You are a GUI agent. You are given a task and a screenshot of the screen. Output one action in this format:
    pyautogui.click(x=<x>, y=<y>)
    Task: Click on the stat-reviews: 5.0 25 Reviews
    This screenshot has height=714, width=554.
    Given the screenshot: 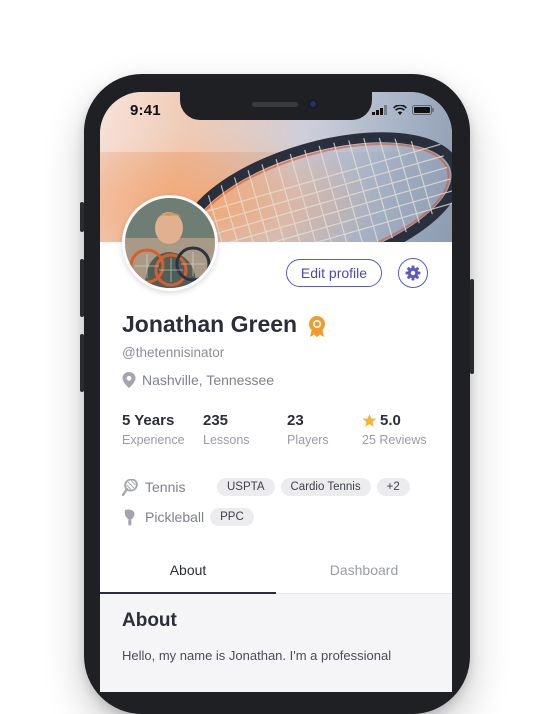 What is the action you would take?
    pyautogui.click(x=394, y=429)
    